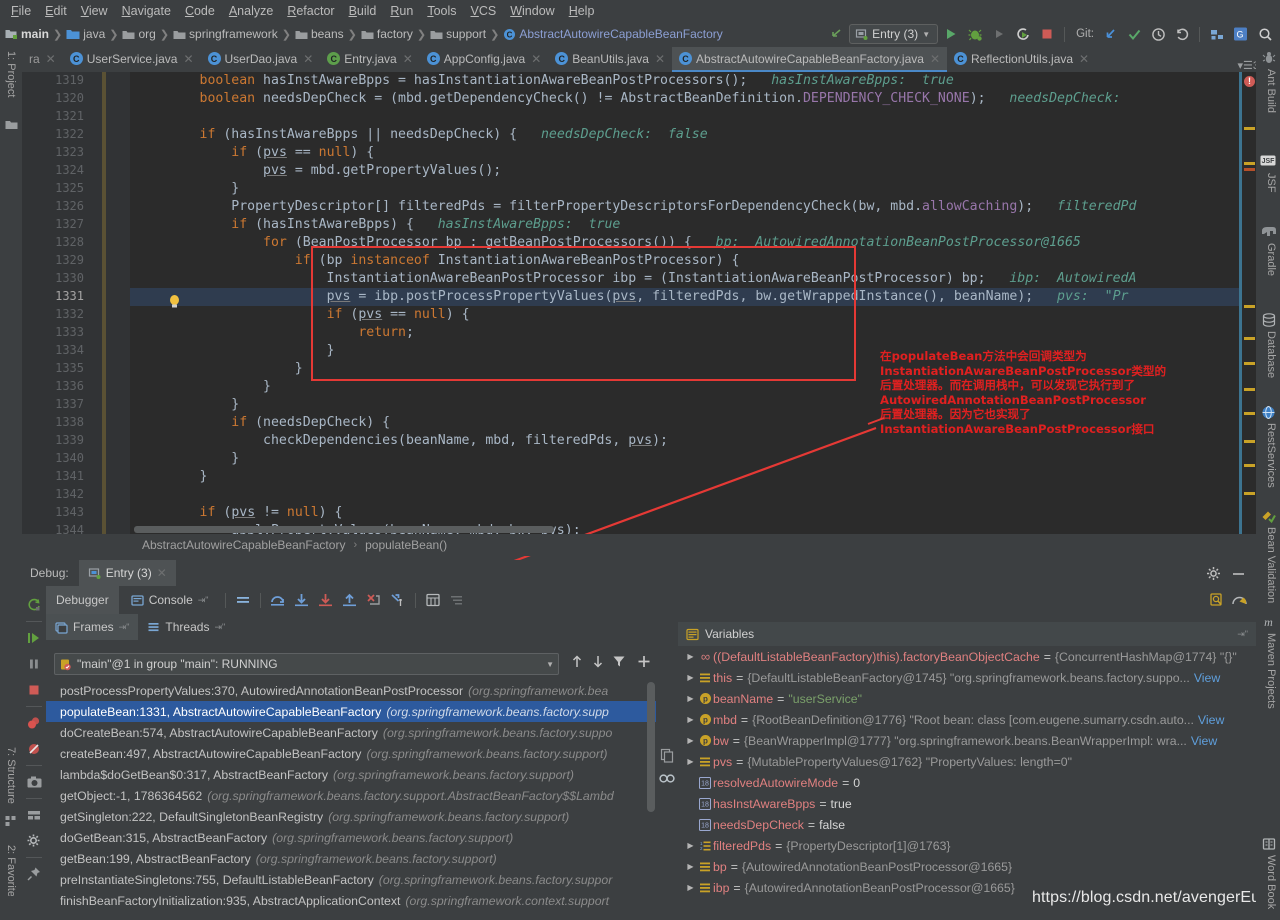 The height and width of the screenshot is (920, 1280). I want to click on breadcrumb-item-main: main, so click(27, 34).